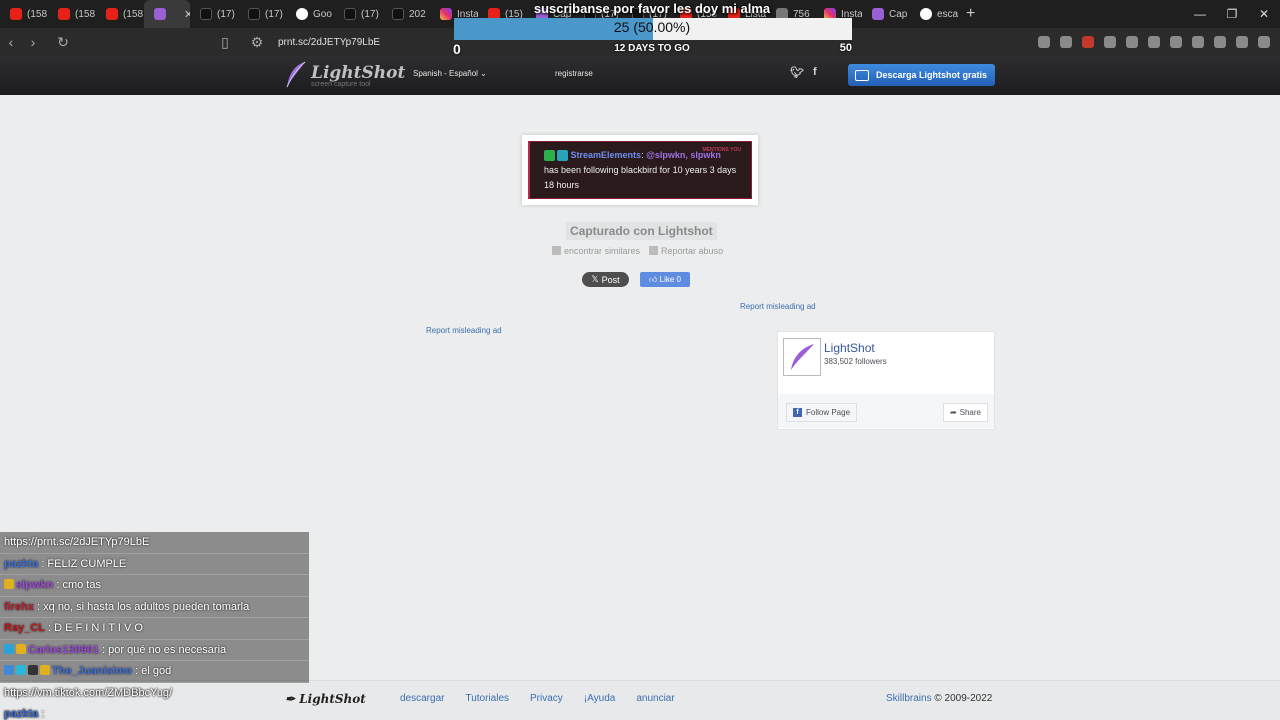  I want to click on chat-text: https://prnt.sc/2dJETYp79LbE, so click(77, 542).